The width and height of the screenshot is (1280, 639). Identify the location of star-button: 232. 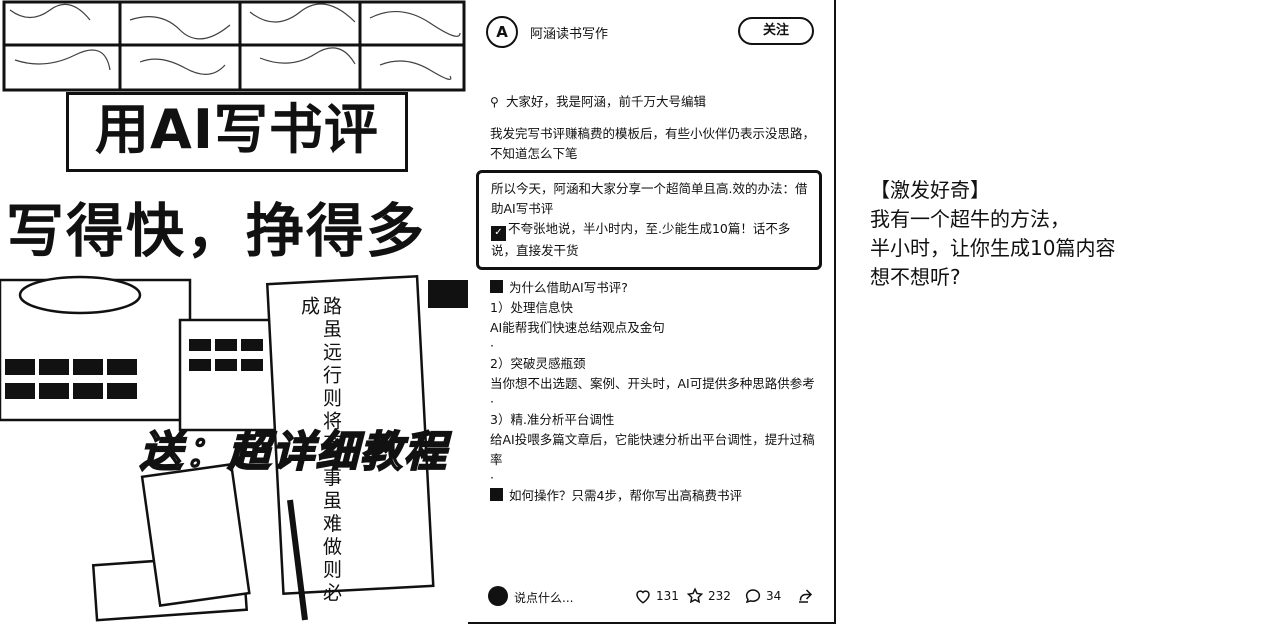
(708, 596).